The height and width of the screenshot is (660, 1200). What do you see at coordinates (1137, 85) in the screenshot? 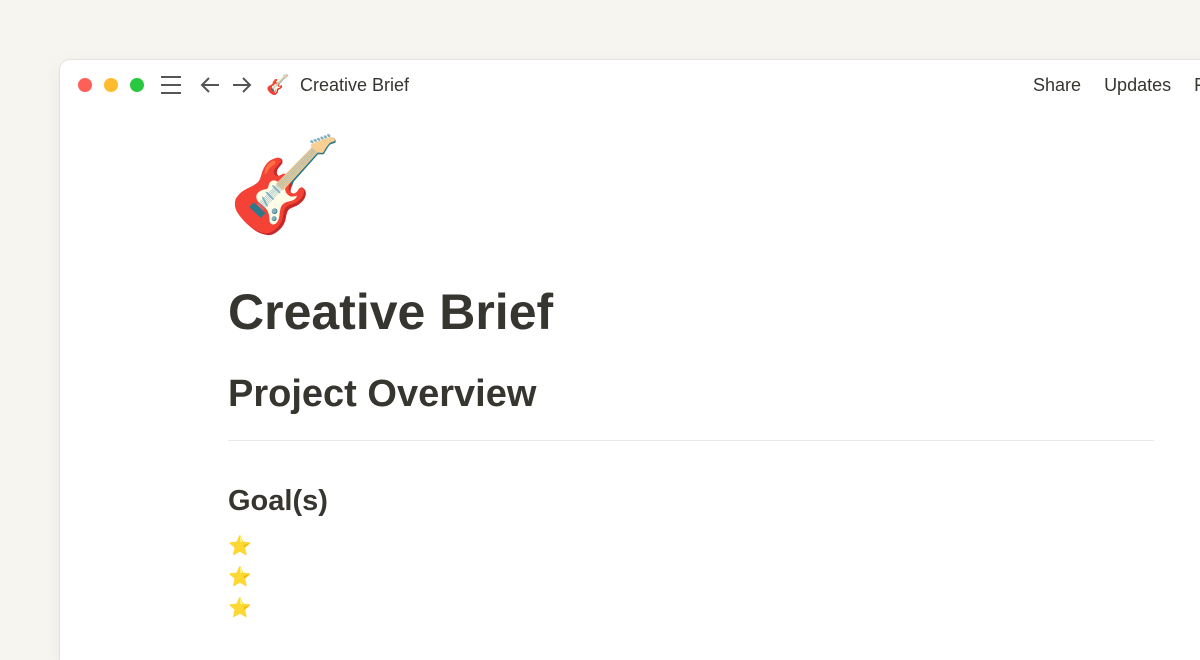
I see `updates-button: Updates` at bounding box center [1137, 85].